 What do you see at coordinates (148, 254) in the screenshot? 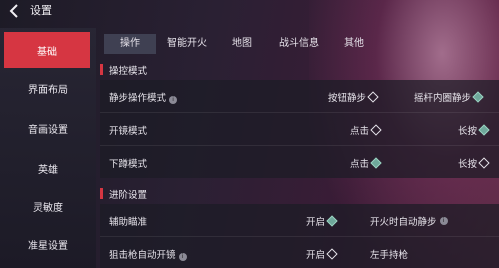
I see `row-label: 狙击枪自动开镜 i` at bounding box center [148, 254].